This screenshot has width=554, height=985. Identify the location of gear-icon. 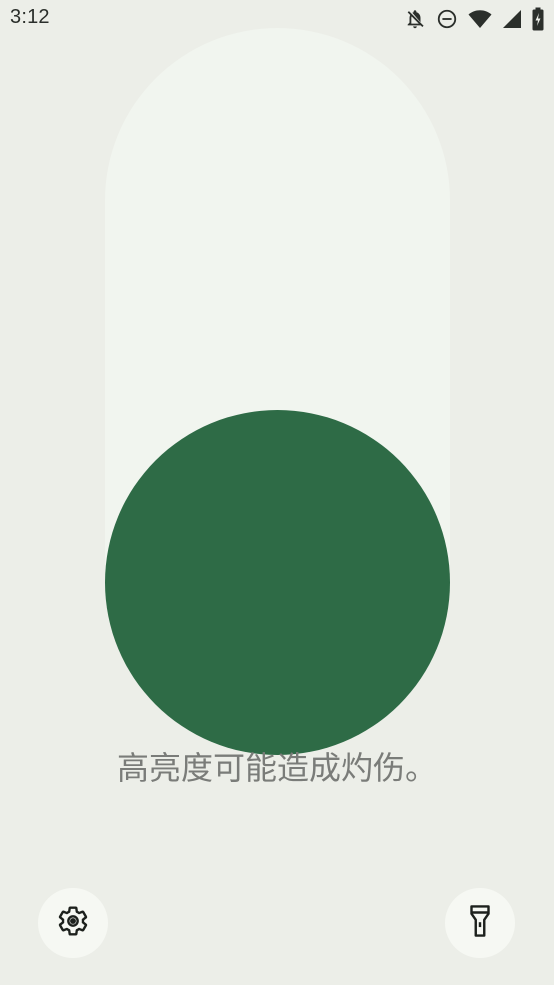
(73, 923).